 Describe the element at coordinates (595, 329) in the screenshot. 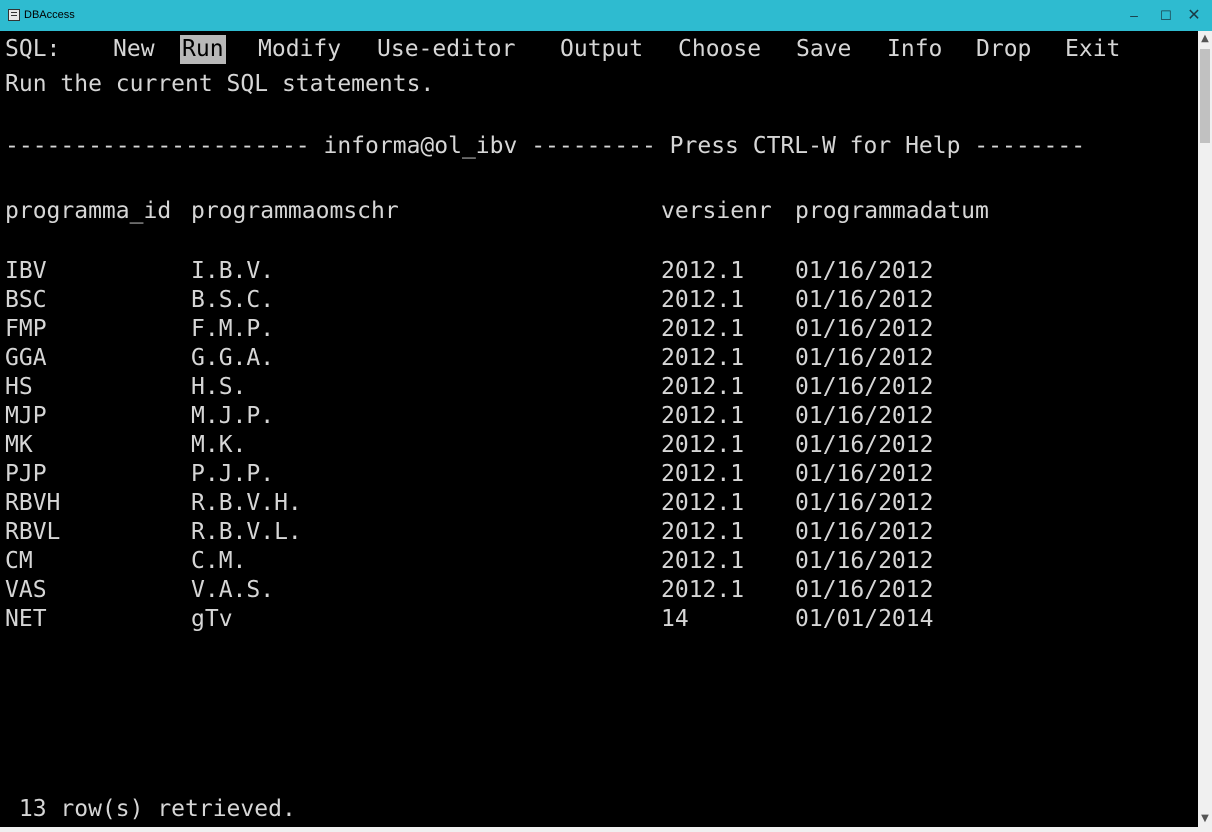

I see `table-row: FMP F.M.P. 2012.1 01/16/2012` at that location.